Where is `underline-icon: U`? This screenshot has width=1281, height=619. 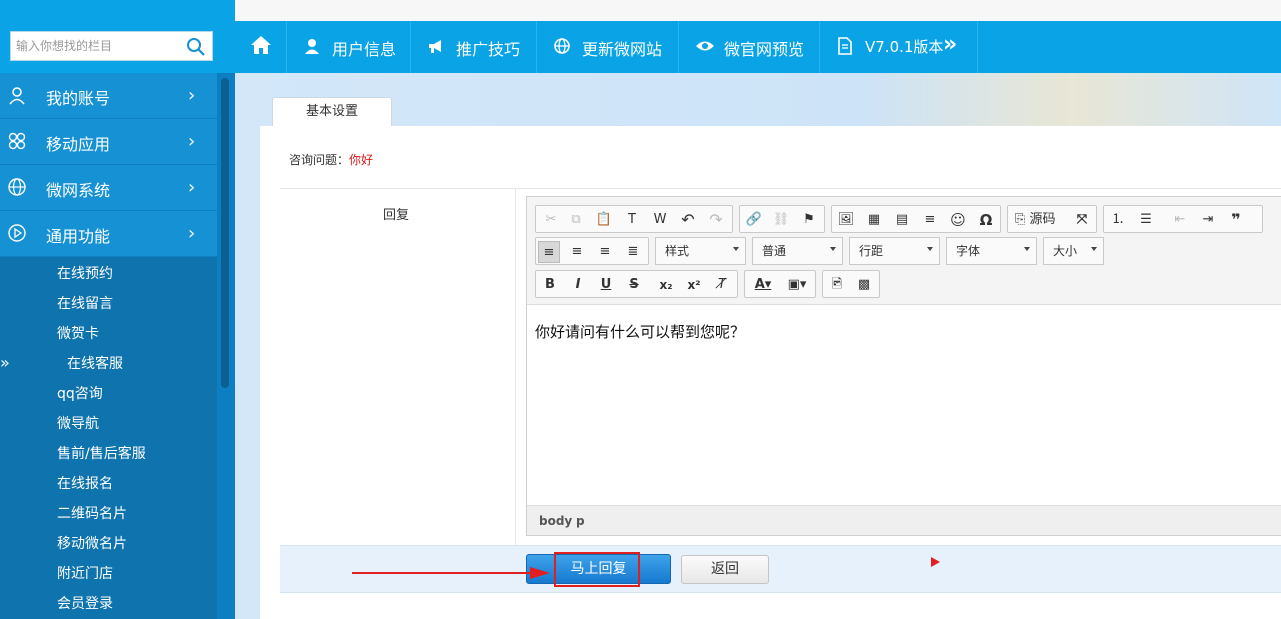
underline-icon: U is located at coordinates (606, 285).